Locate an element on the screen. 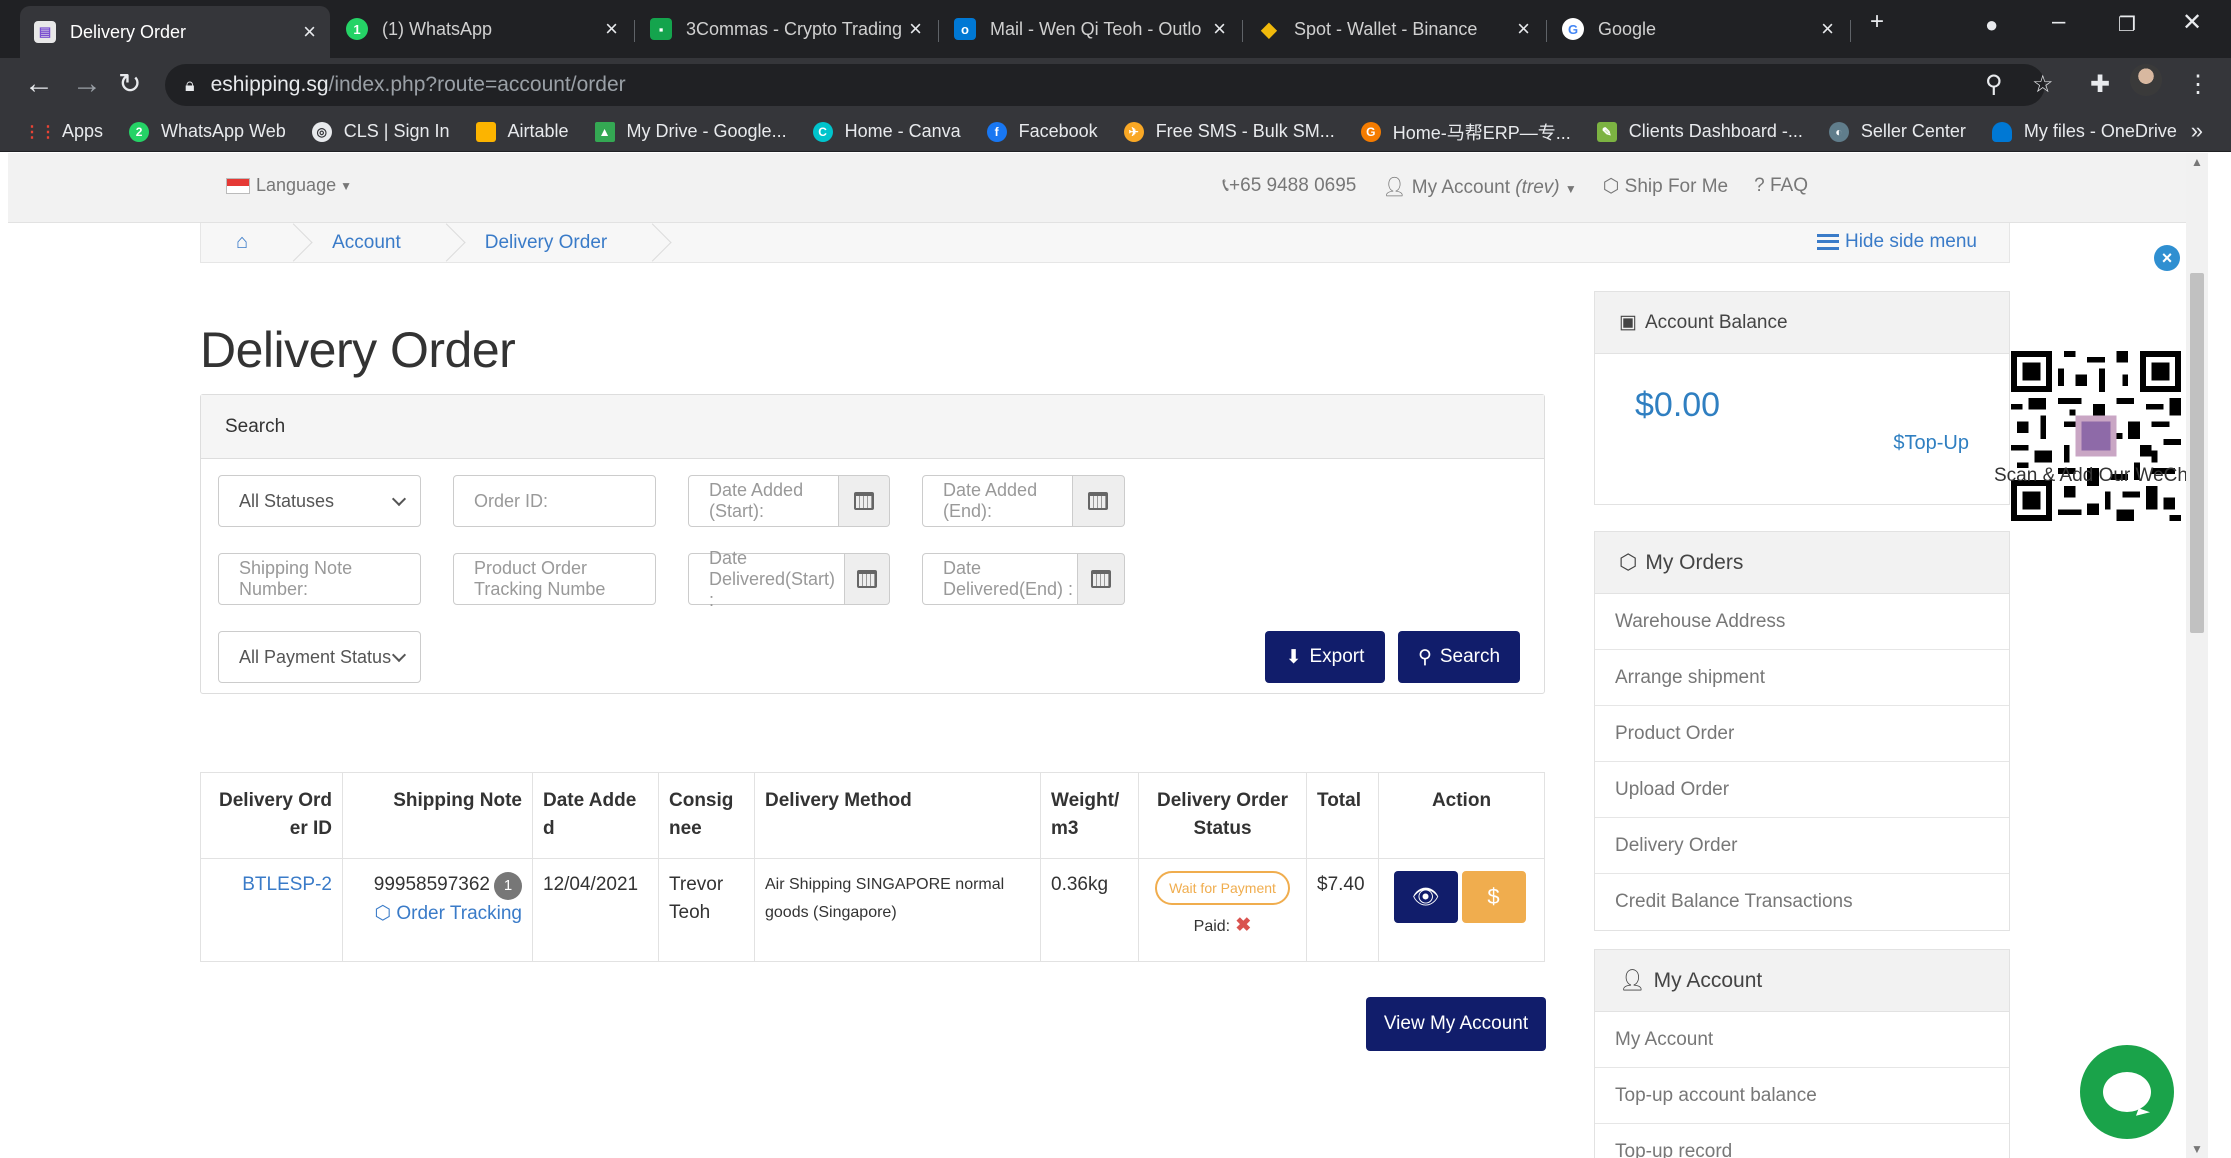 The image size is (2231, 1158). sidebar-item-top-up-record: Top-up record is located at coordinates (1802, 1141).